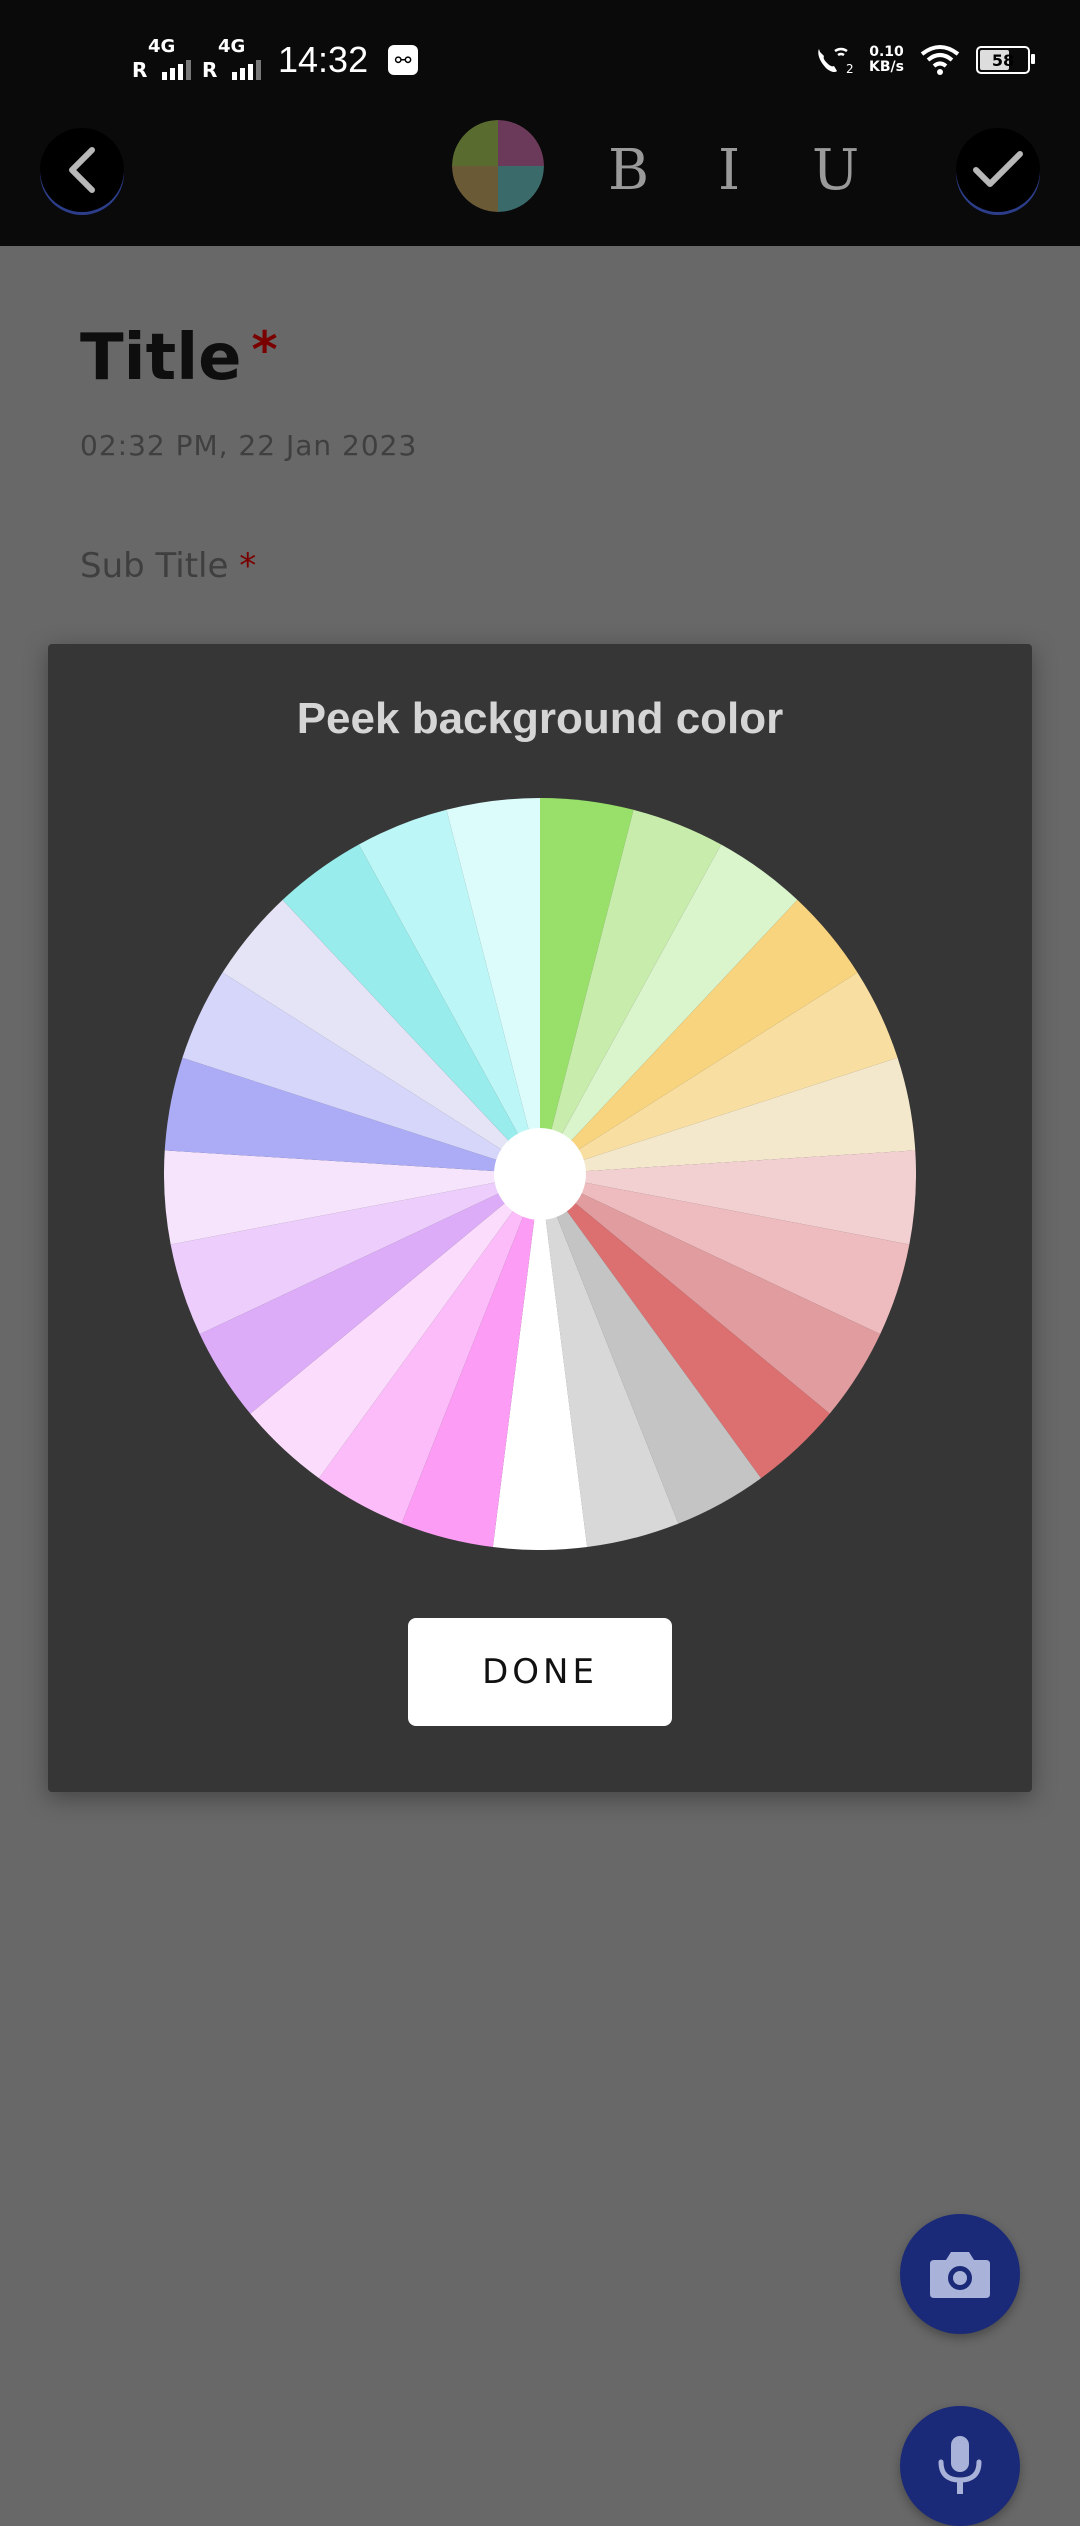  I want to click on microphone-button, so click(960, 2466).